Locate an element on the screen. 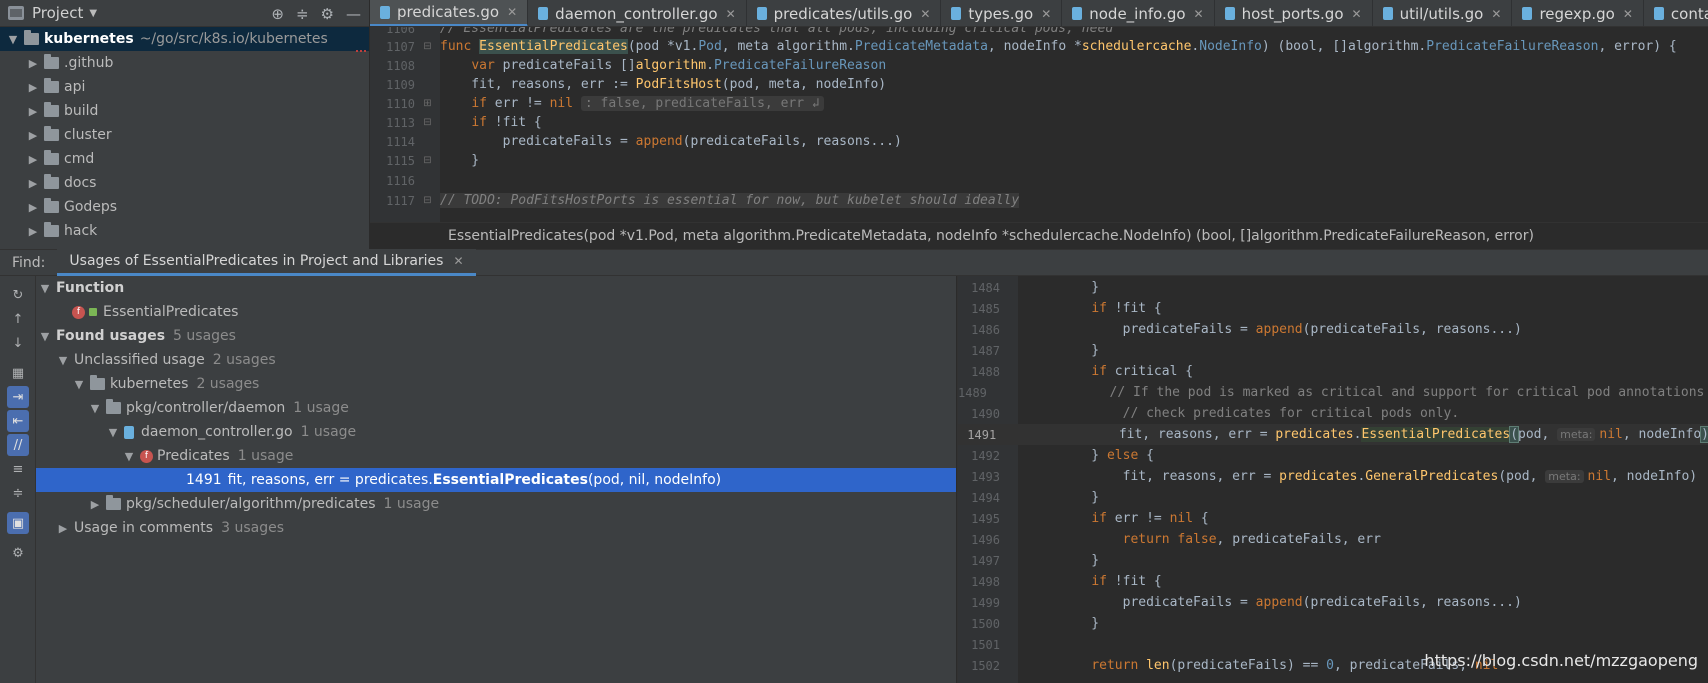 This screenshot has width=1708, height=683. line-number: 1500 is located at coordinates (985, 623).